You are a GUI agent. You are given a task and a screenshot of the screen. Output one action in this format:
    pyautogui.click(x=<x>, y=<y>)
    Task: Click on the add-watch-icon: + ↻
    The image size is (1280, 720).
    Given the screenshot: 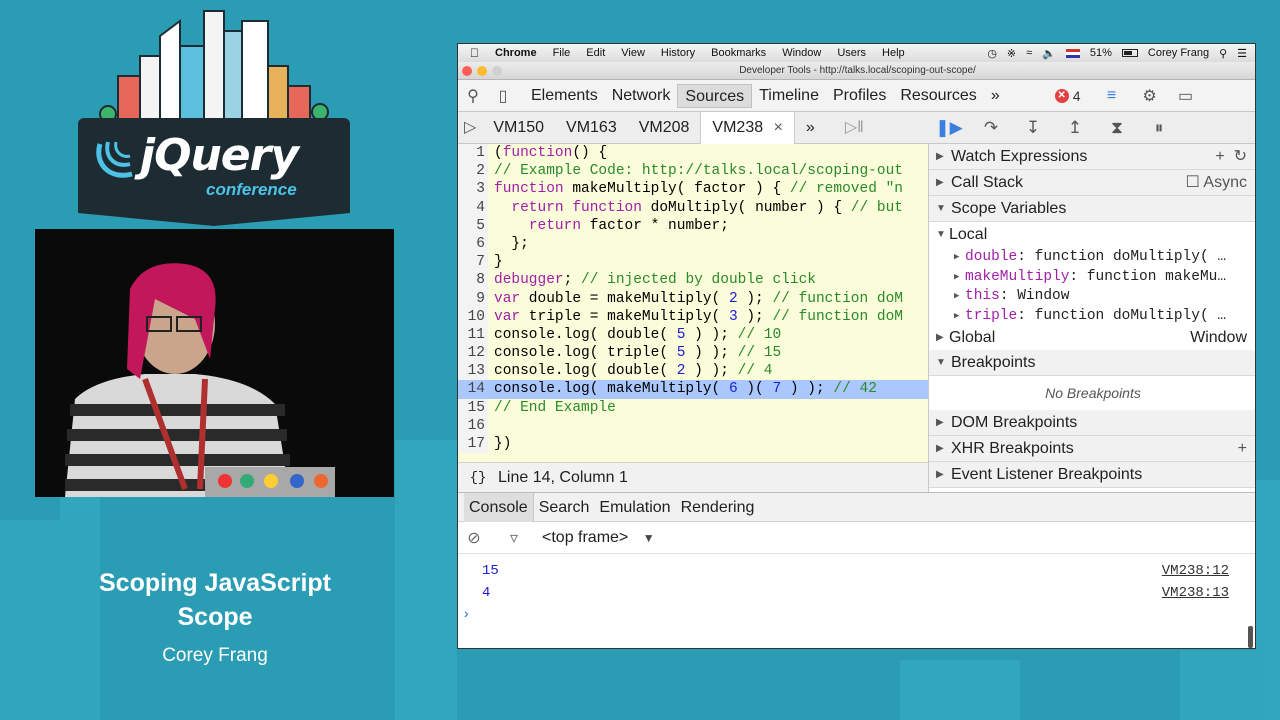 What is the action you would take?
    pyautogui.click(x=1231, y=157)
    